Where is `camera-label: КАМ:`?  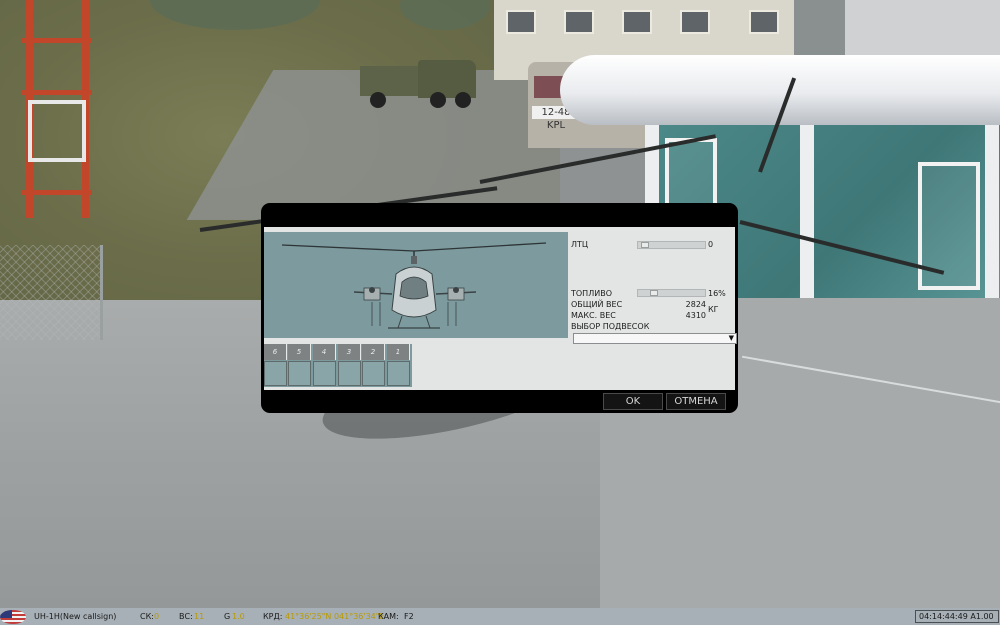
camera-label: КАМ: is located at coordinates (388, 616).